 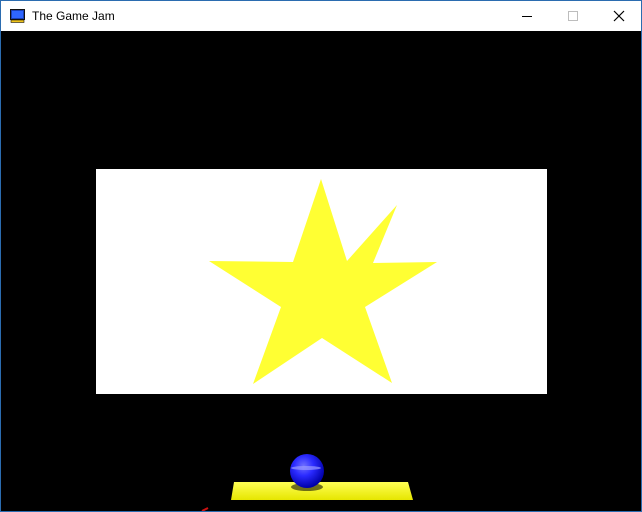 I want to click on close-icon, so click(x=619, y=16).